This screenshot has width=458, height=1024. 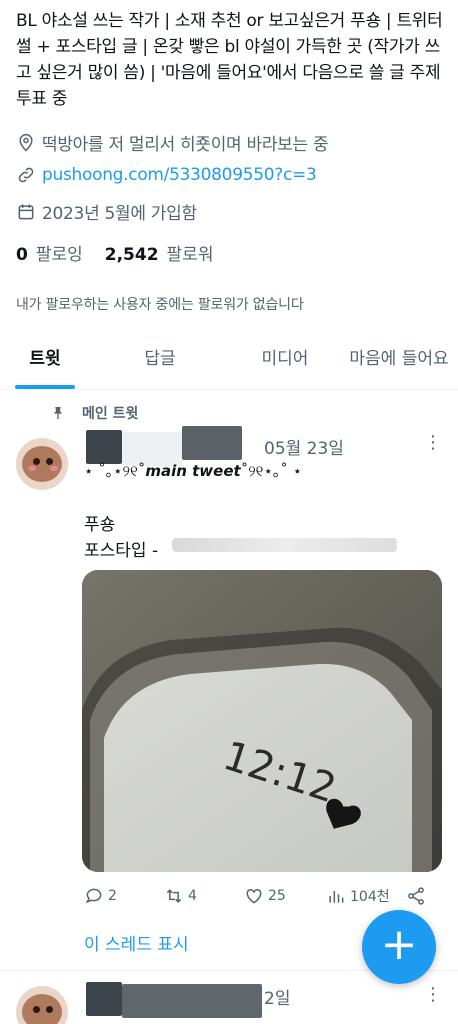 I want to click on location-pin-icon, so click(x=26, y=142).